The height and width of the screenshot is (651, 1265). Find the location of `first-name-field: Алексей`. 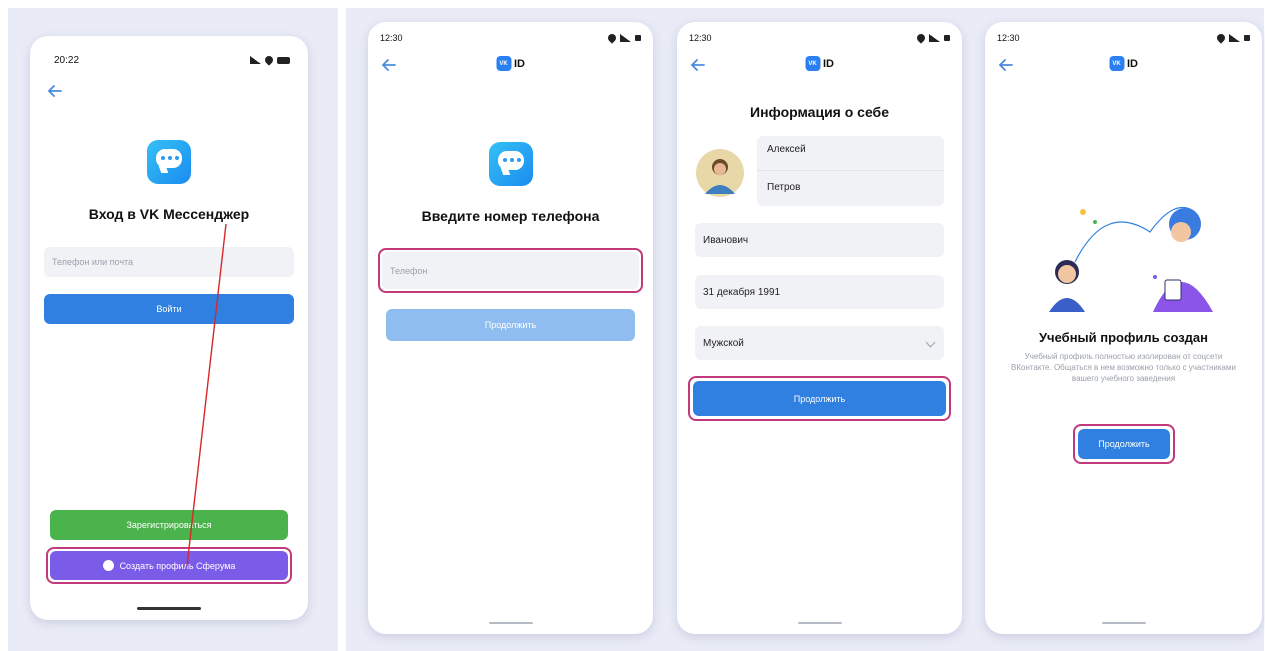

first-name-field: Алексей is located at coordinates (786, 149).